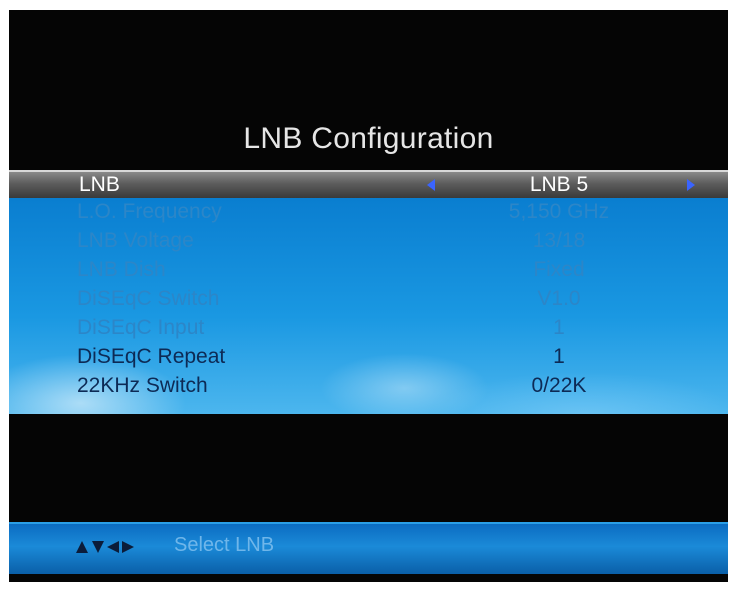 The image size is (737, 591). I want to click on arrow-up-icon, so click(82, 547).